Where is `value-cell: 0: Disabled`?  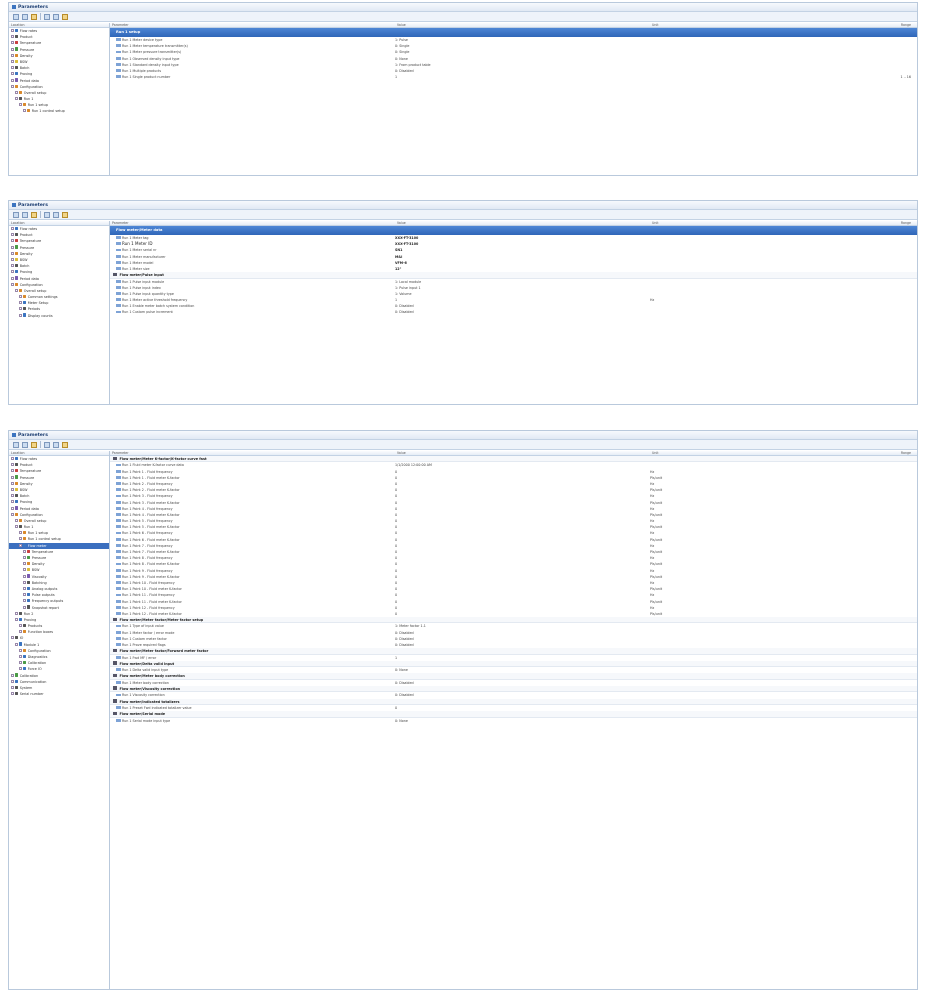
value-cell: 0: Disabled is located at coordinates (522, 312).